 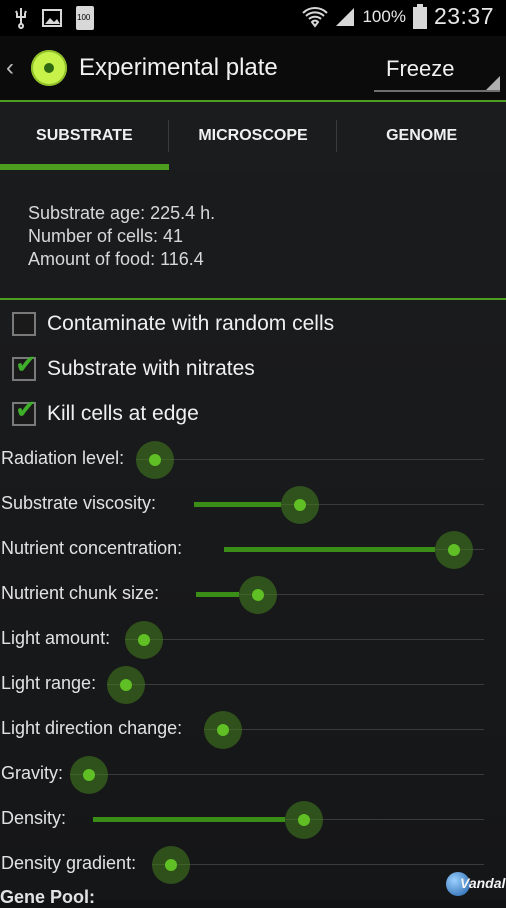 I want to click on slider-light-range: Light range:, so click(x=253, y=684).